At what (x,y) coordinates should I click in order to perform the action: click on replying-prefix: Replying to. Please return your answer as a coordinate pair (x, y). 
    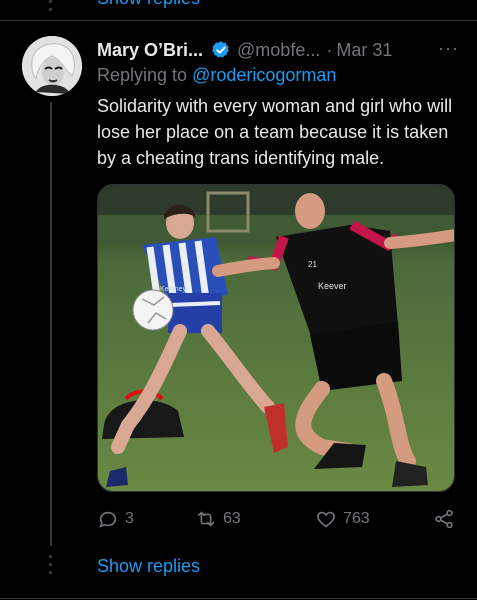
    Looking at the image, I should click on (142, 75).